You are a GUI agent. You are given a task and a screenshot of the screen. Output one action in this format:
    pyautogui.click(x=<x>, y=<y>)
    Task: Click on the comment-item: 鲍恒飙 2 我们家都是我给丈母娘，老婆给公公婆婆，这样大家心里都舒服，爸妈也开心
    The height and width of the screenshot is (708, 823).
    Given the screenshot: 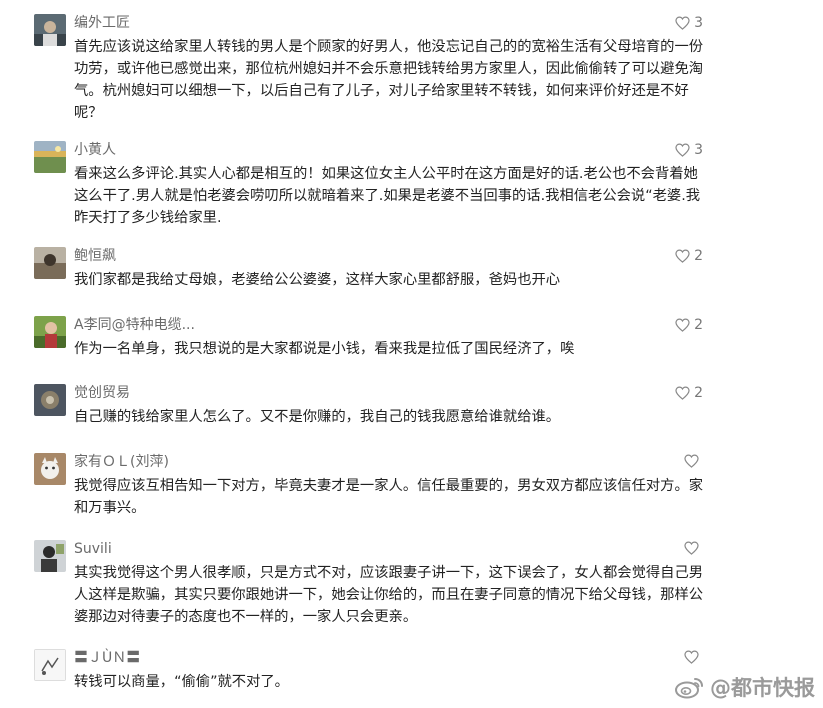 What is the action you would take?
    pyautogui.click(x=411, y=272)
    